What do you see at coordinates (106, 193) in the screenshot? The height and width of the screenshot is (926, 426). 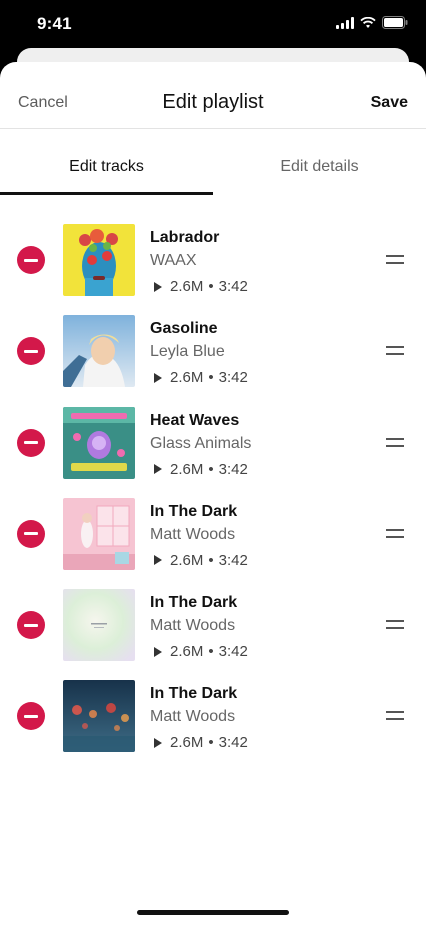 I see `active-tab-indicator` at bounding box center [106, 193].